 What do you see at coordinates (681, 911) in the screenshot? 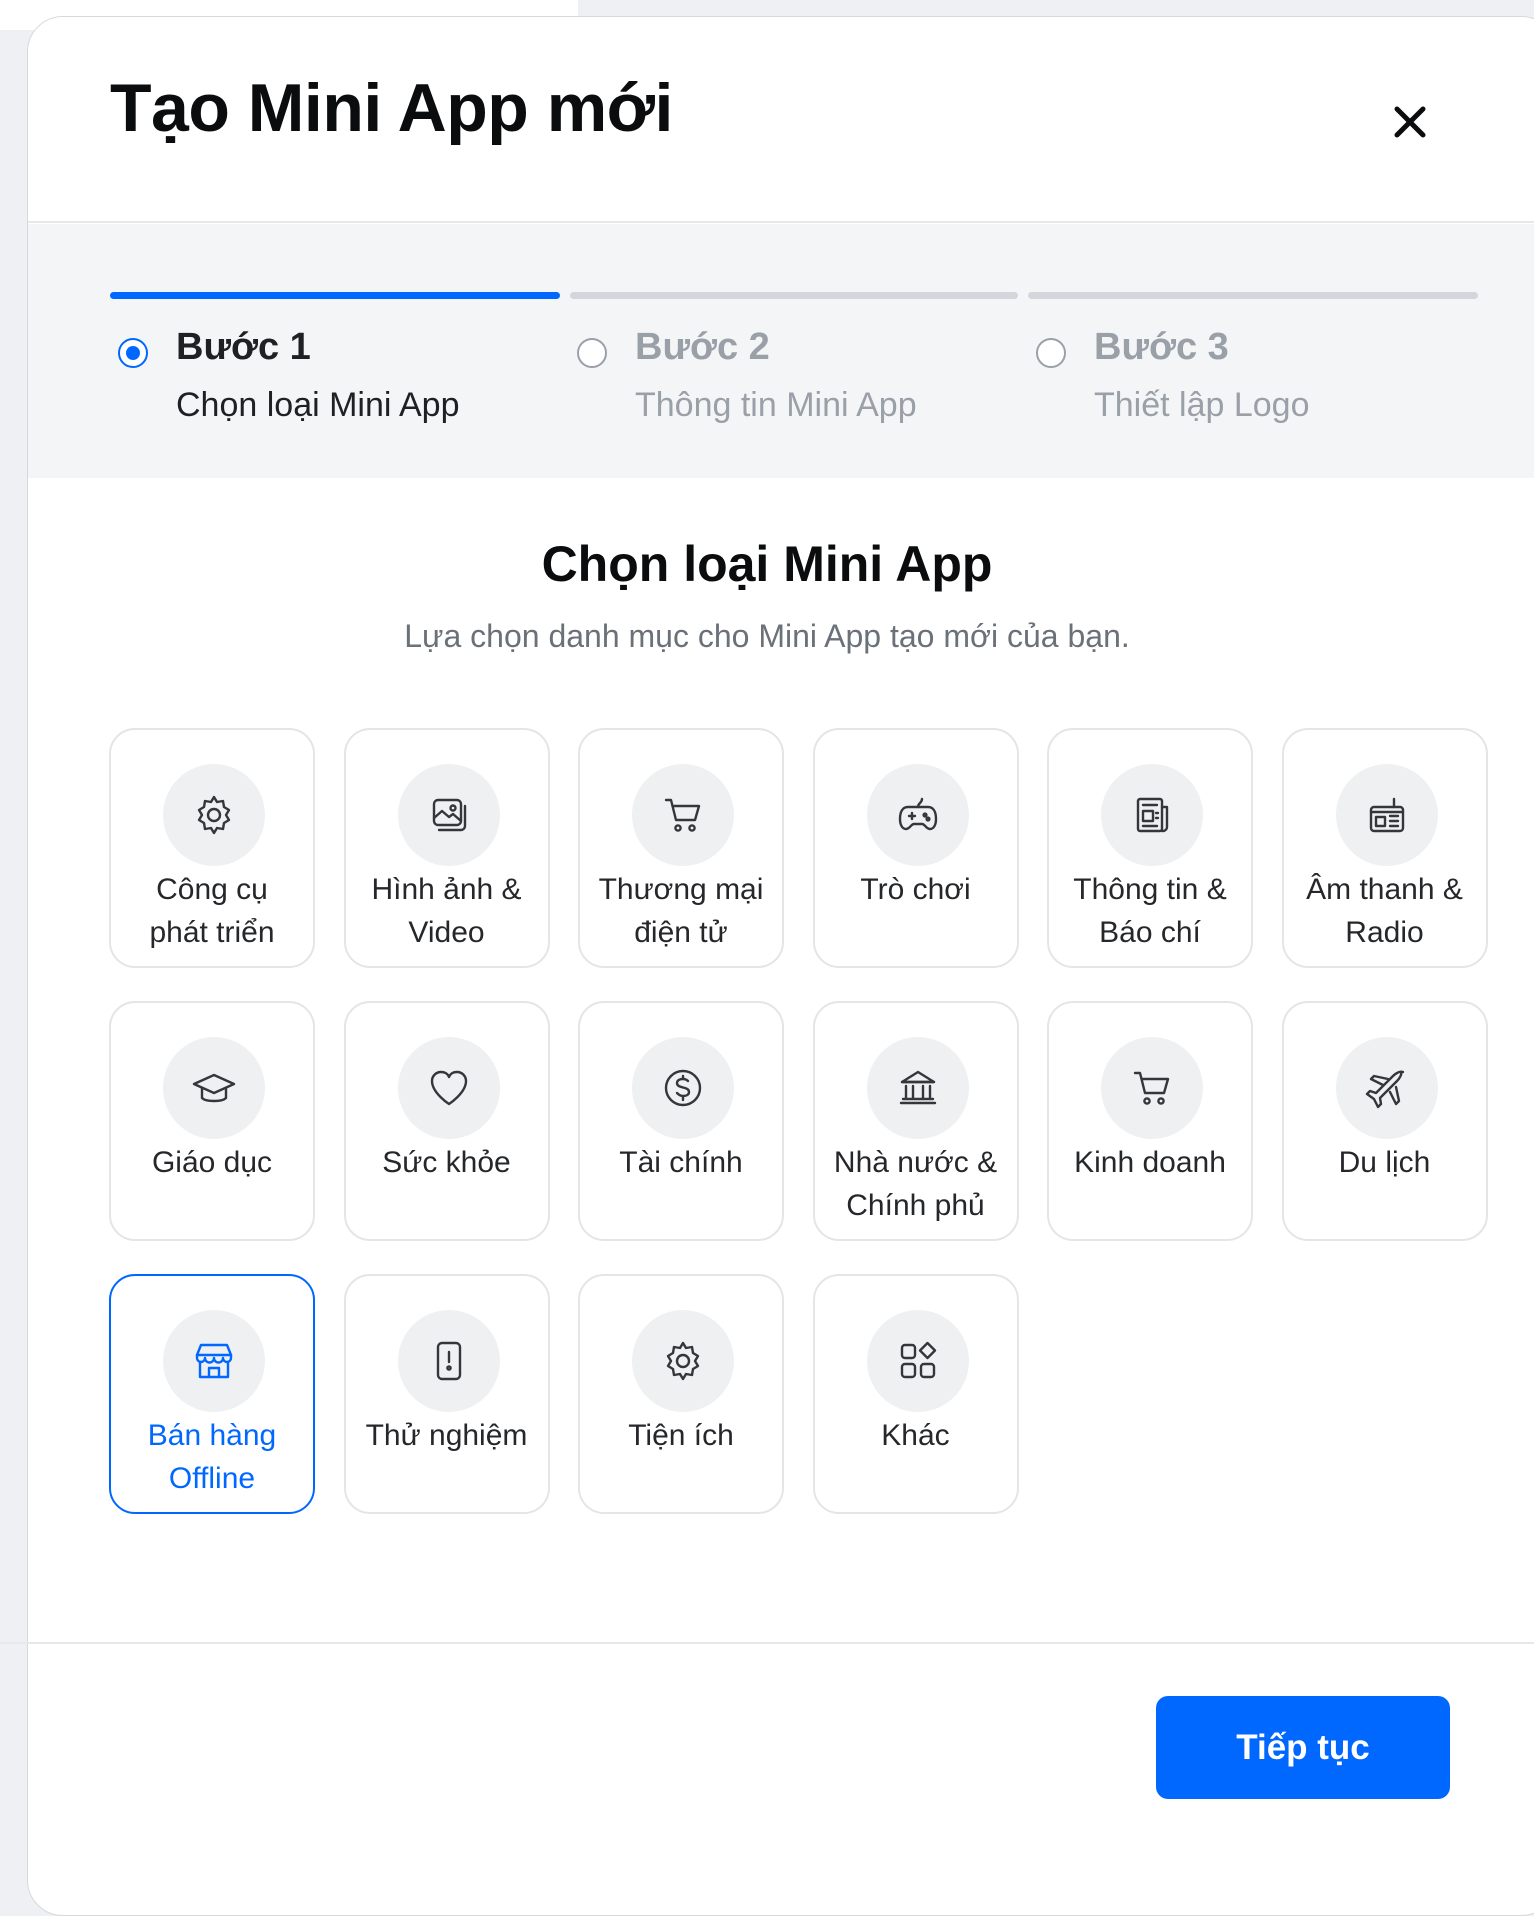
I see `category-label: Thương mại điện tử` at bounding box center [681, 911].